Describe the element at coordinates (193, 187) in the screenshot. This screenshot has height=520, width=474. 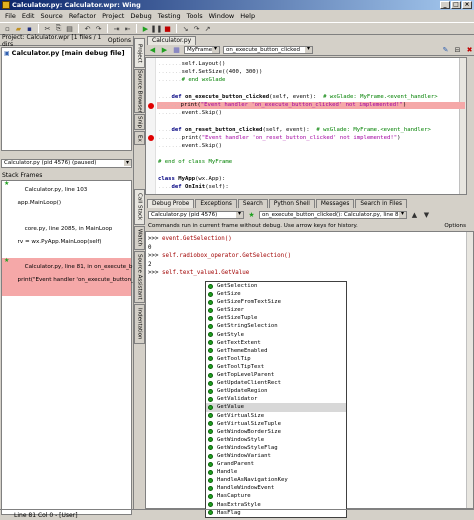
I see `code-line: ....def OnInit(self):` at that location.